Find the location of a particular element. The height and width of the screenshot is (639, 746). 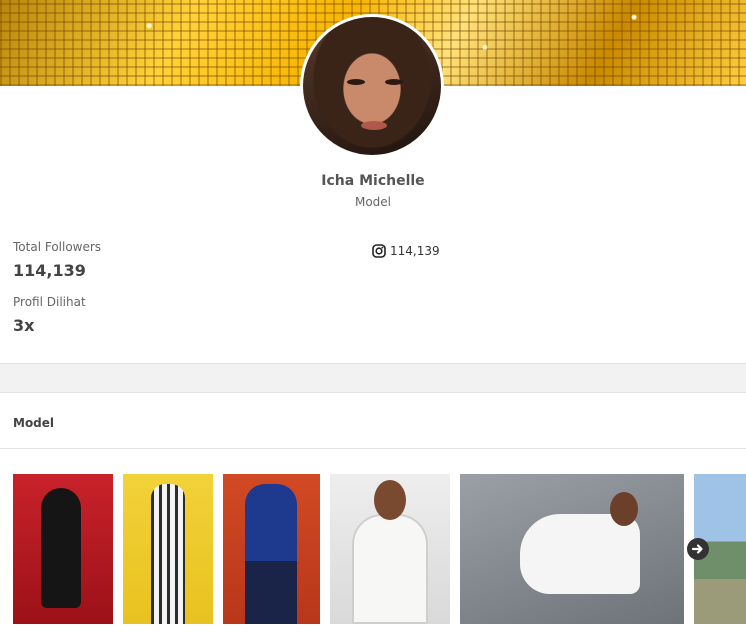

profile-name: Icha Michelle is located at coordinates (373, 181).